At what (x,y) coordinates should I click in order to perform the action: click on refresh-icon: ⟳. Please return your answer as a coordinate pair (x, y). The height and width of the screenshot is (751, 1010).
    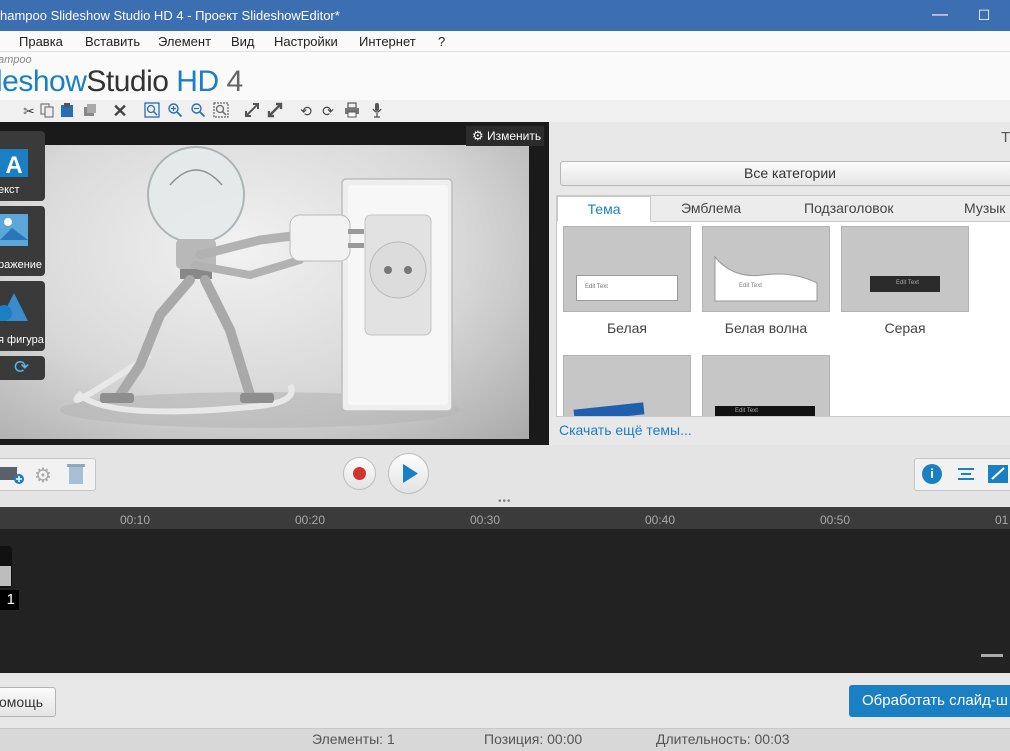
    Looking at the image, I should click on (22, 367).